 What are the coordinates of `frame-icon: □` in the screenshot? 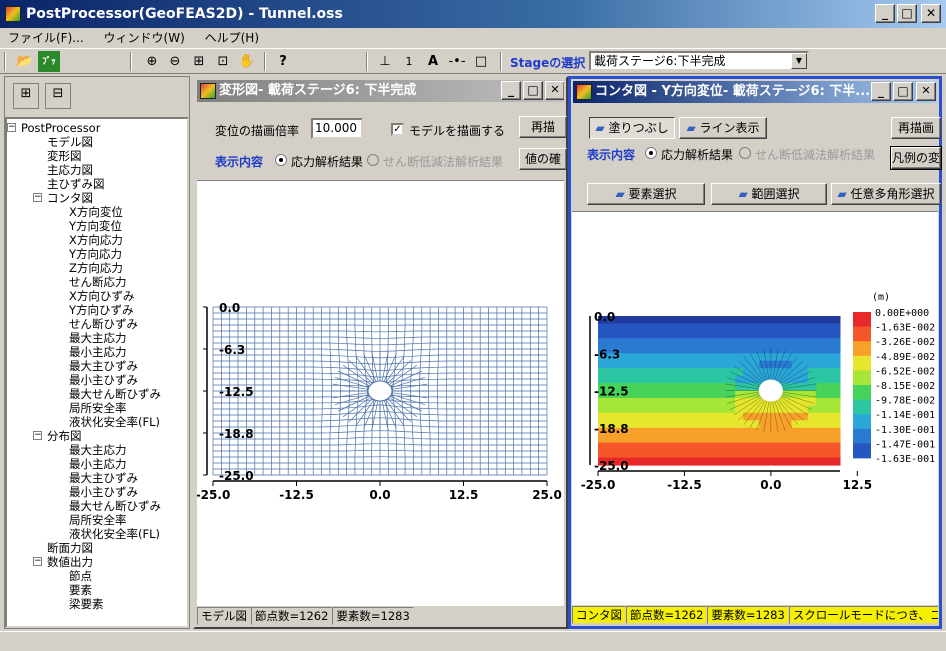 It's located at (481, 61).